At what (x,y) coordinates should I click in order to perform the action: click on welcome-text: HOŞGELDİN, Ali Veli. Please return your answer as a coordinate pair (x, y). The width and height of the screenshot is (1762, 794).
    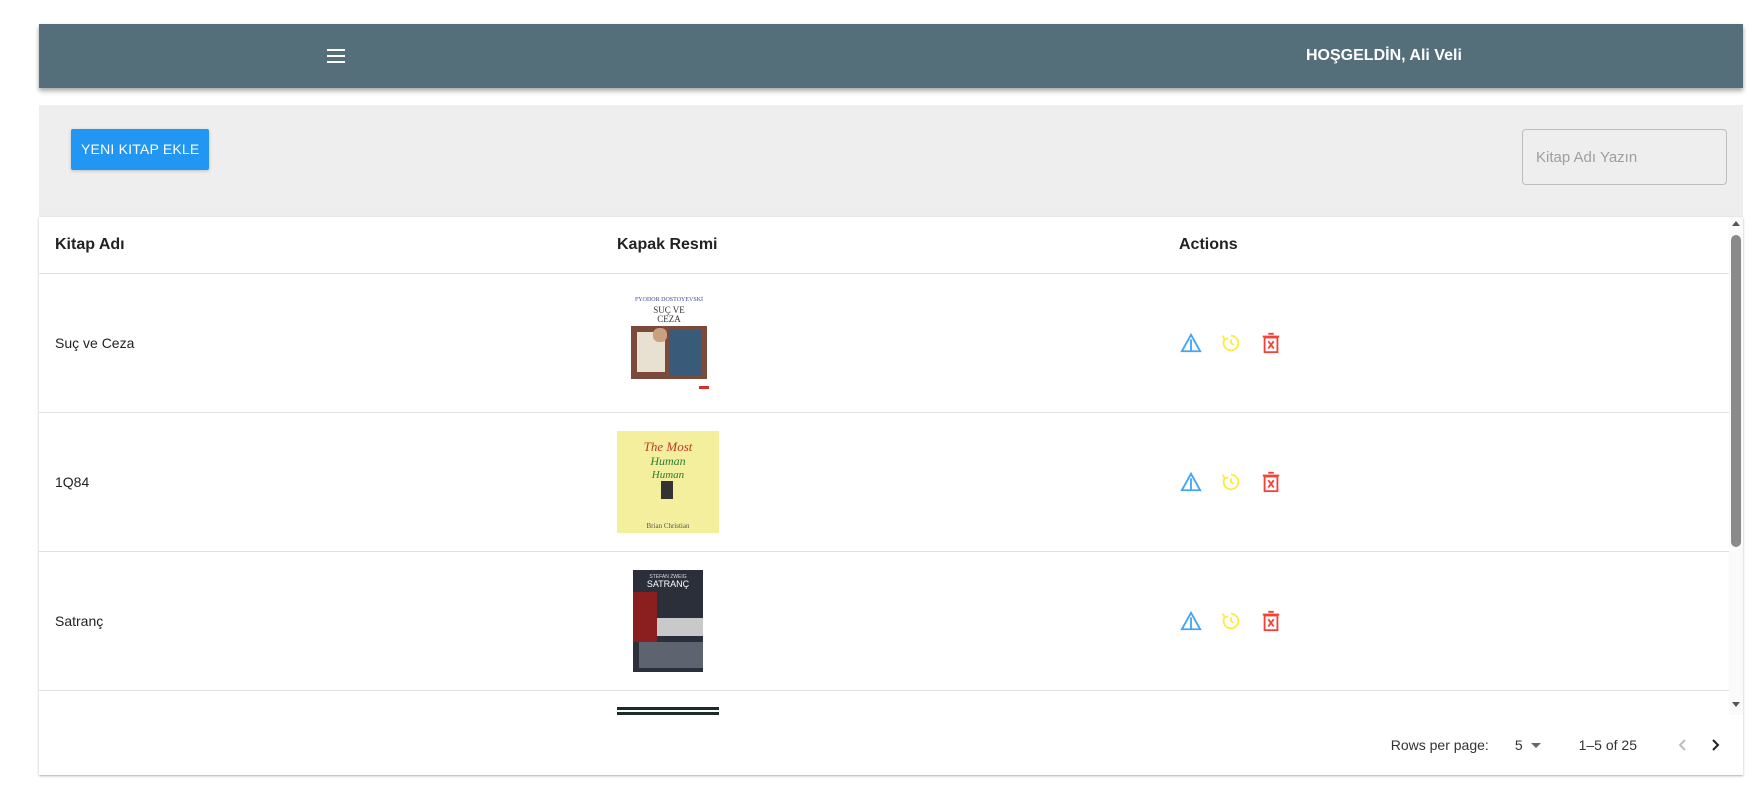
    Looking at the image, I should click on (1384, 55).